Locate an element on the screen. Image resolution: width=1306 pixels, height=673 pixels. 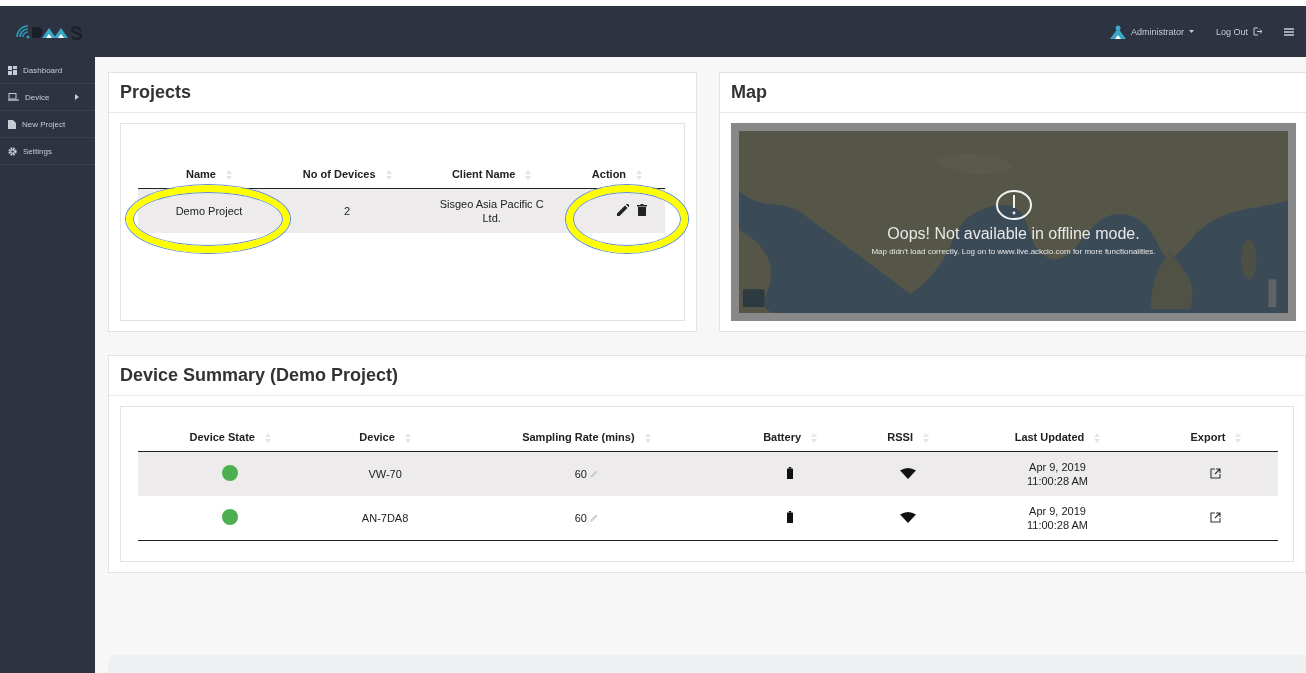
column-header: Last Updated is located at coordinates (1057, 437).